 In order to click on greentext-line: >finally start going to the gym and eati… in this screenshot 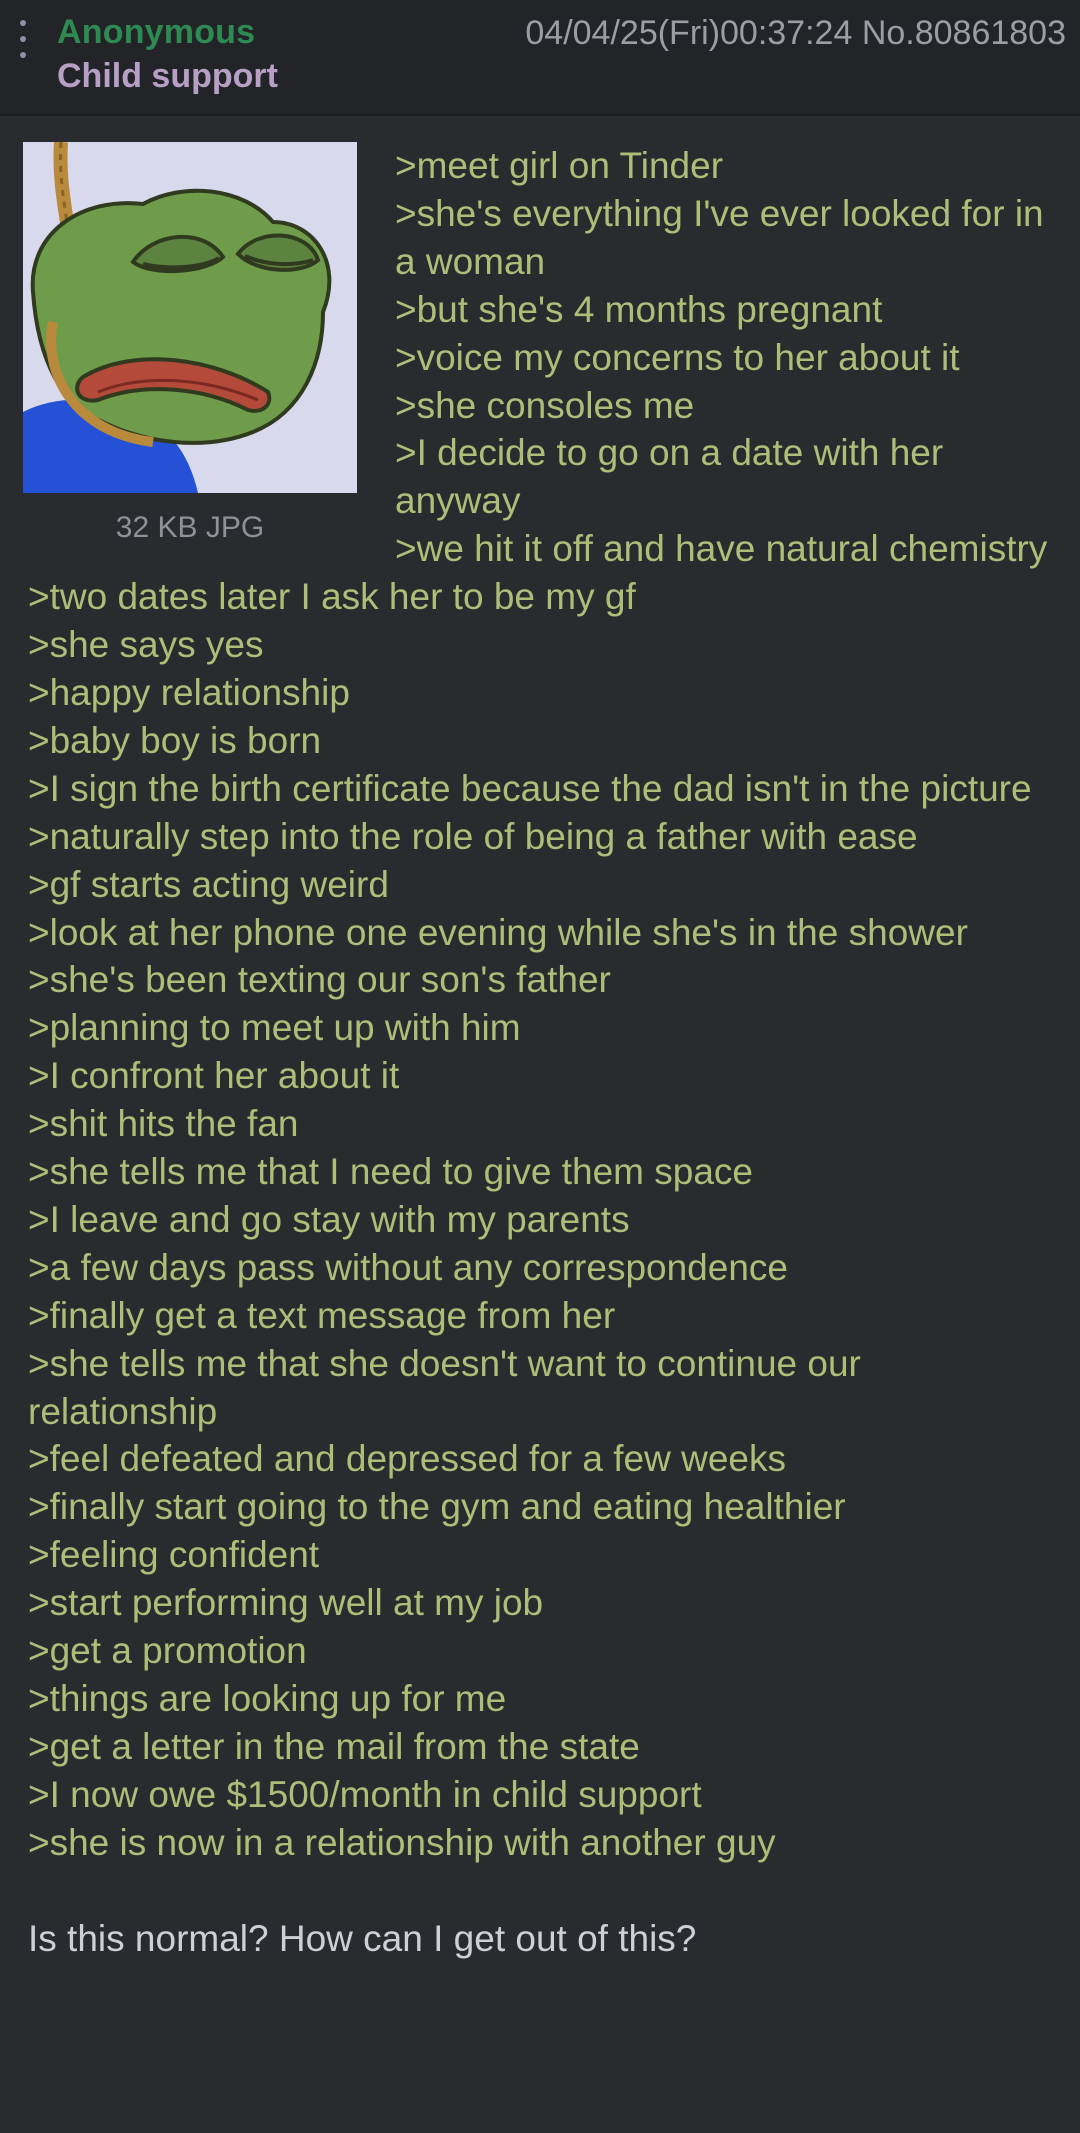, I will do `click(437, 1507)`.